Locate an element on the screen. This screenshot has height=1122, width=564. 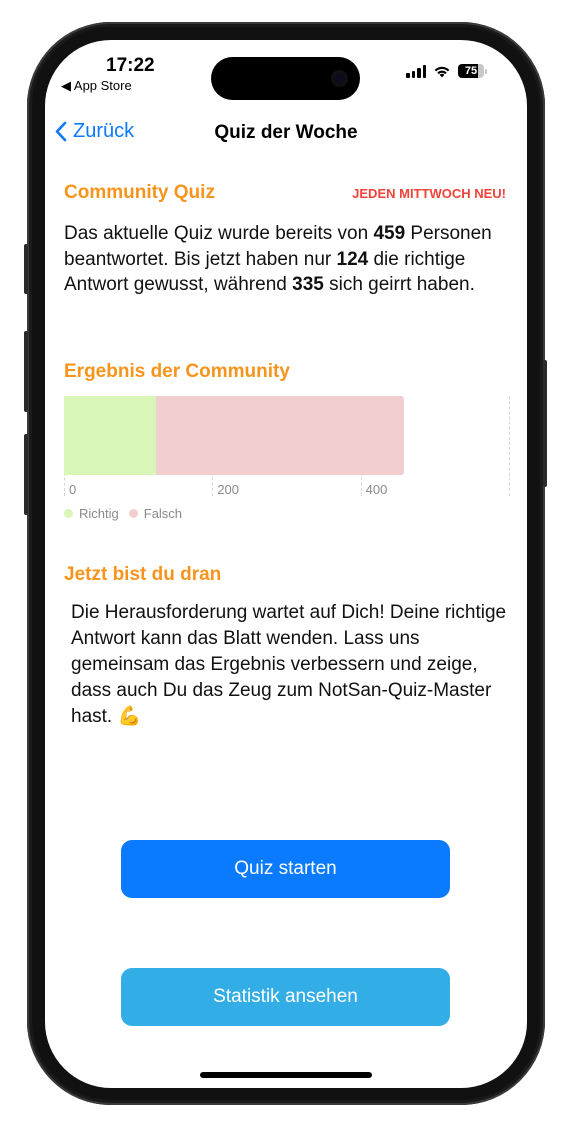
bar-richtig is located at coordinates (110, 435).